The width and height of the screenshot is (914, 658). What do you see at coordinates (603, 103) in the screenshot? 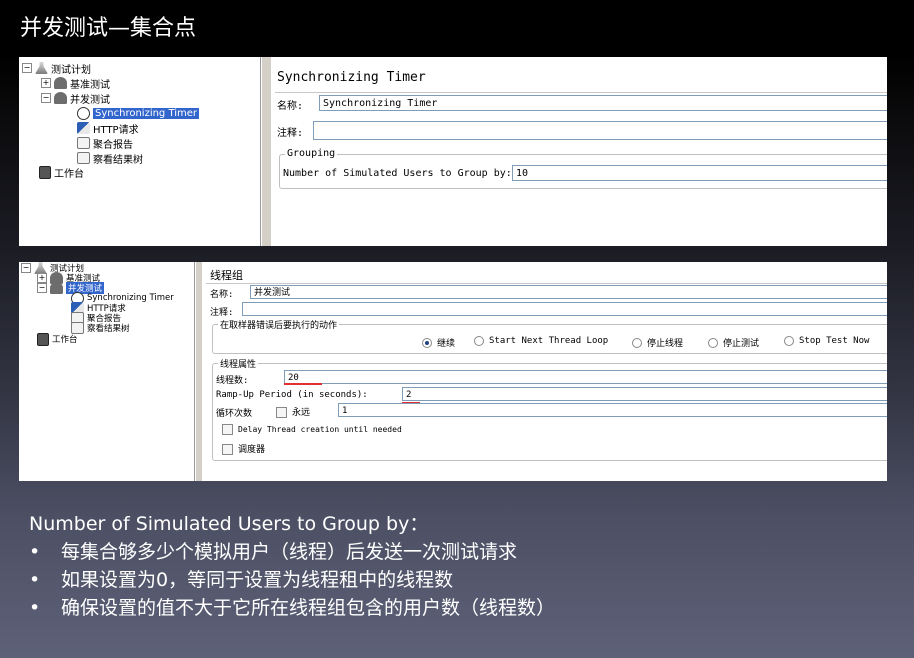
I see `name-input: Synchronizing Timer` at bounding box center [603, 103].